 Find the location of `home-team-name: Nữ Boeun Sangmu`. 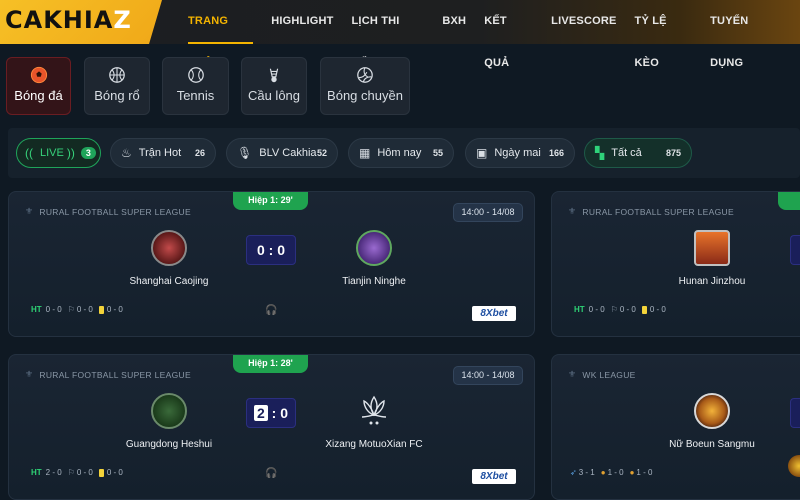

home-team-name: Nữ Boeun Sangmu is located at coordinates (712, 444).